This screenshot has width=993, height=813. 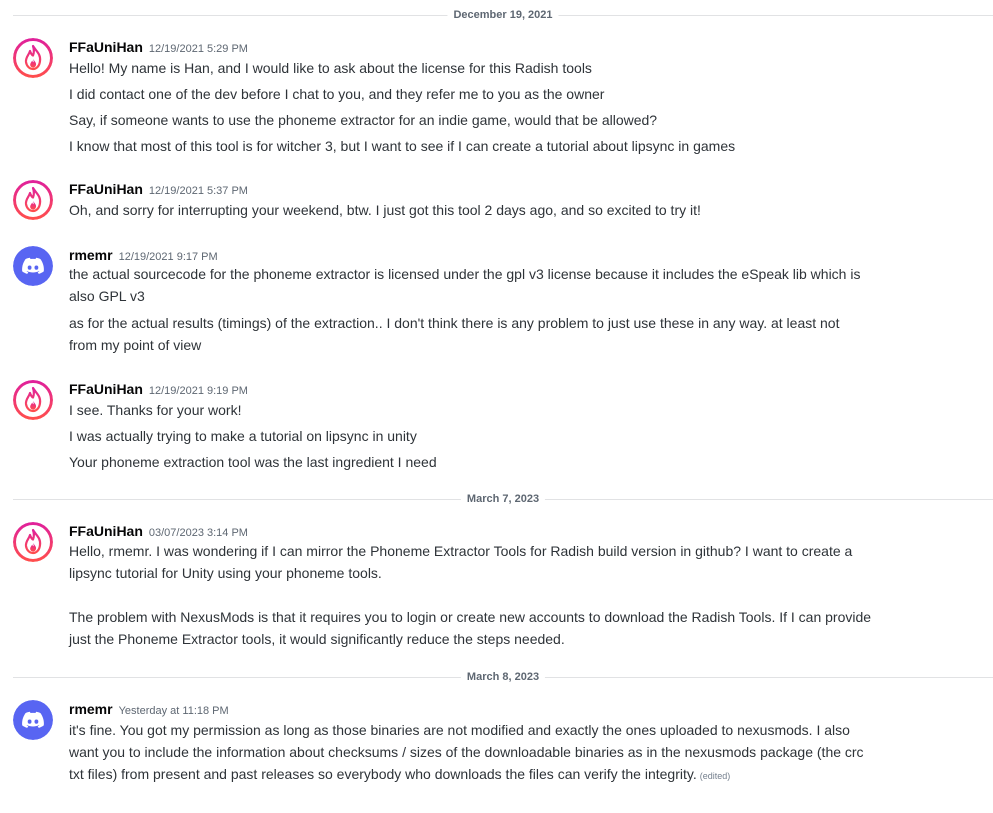 What do you see at coordinates (198, 391) in the screenshot?
I see `timestamp: 12/19/2021 9:19 PM` at bounding box center [198, 391].